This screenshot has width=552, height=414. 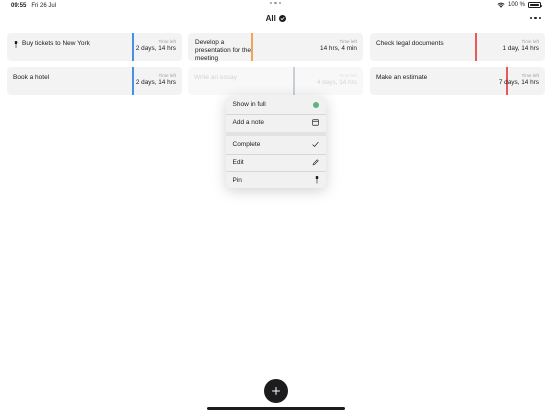 What do you see at coordinates (56, 43) in the screenshot?
I see `task-title: Buy tickets to New York` at bounding box center [56, 43].